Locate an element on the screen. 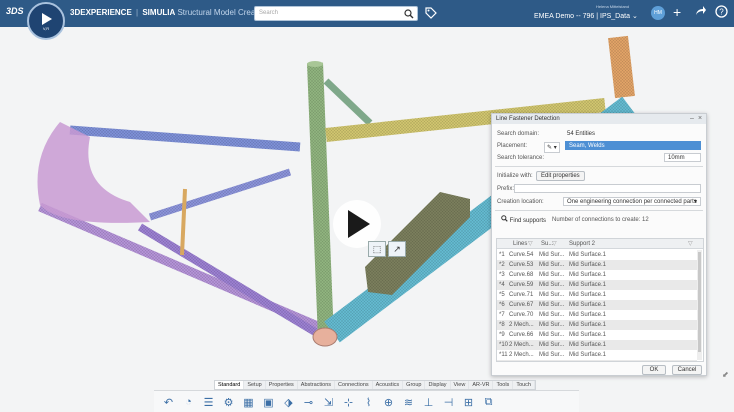 Image resolution: width=734 pixels, height=412 pixels. tag-icon is located at coordinates (431, 14).